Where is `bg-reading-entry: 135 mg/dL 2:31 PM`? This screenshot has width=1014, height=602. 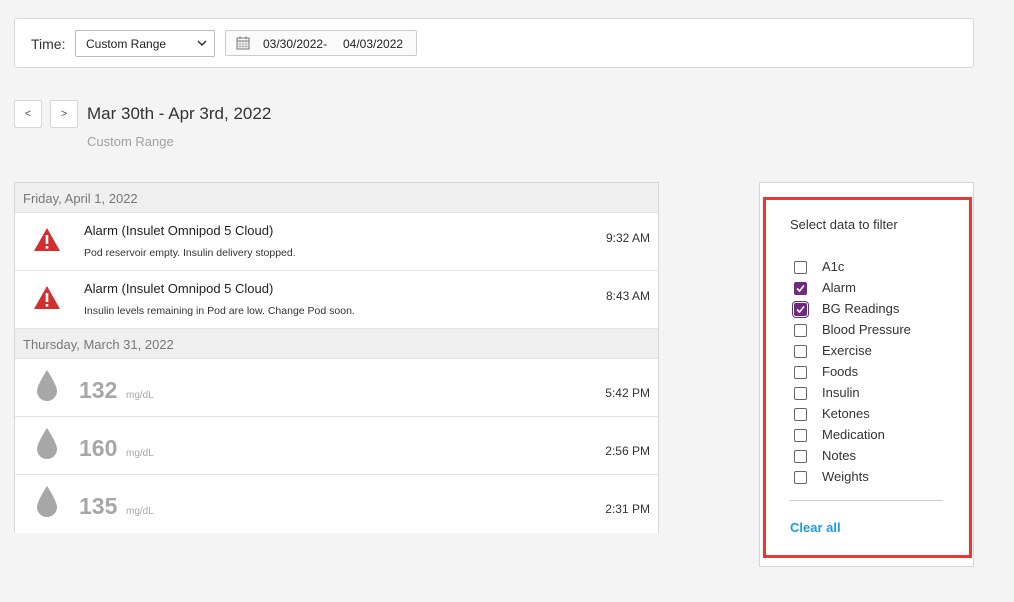 bg-reading-entry: 135 mg/dL 2:31 PM is located at coordinates (336, 504).